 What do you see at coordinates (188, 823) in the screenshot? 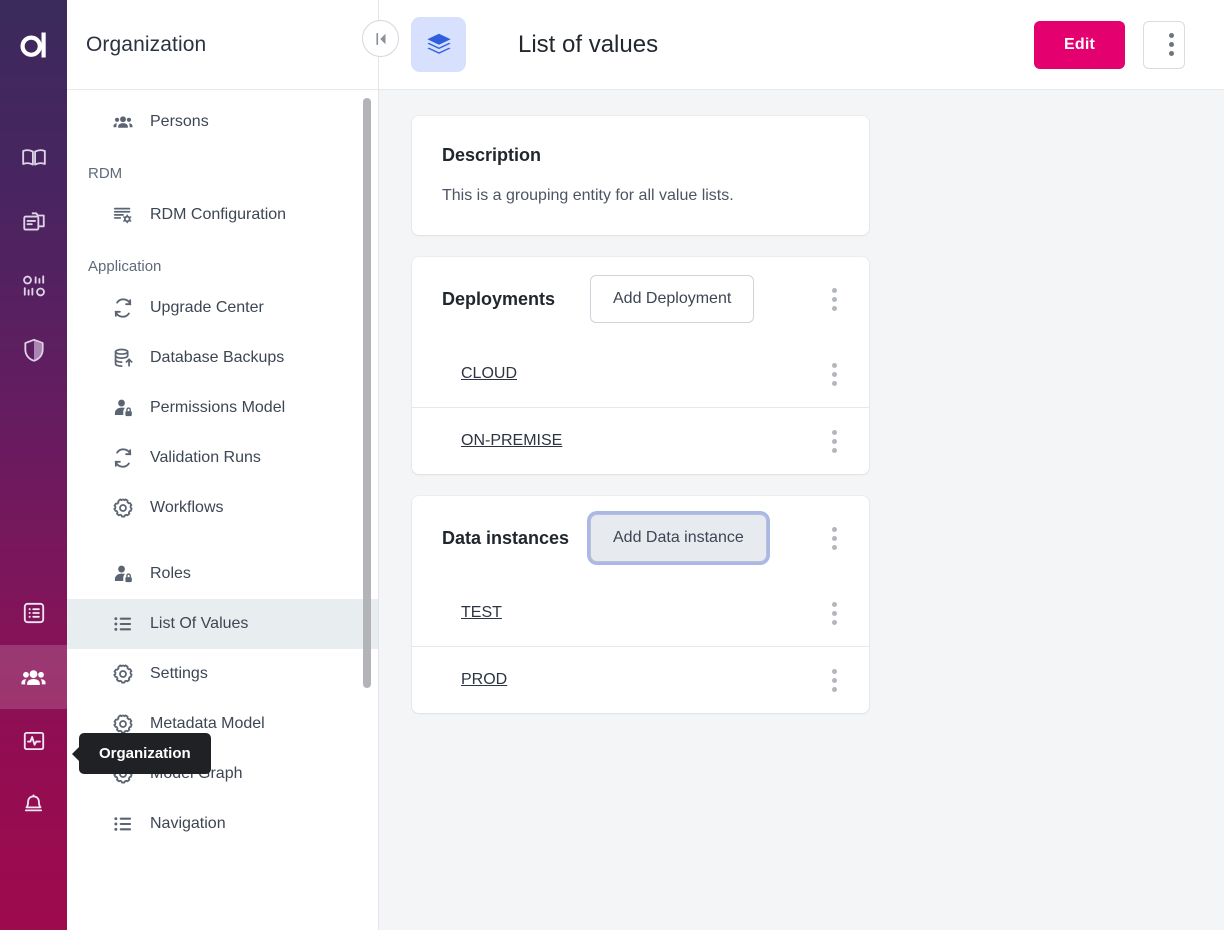
I see `sidebar-item-label: Navigation` at bounding box center [188, 823].